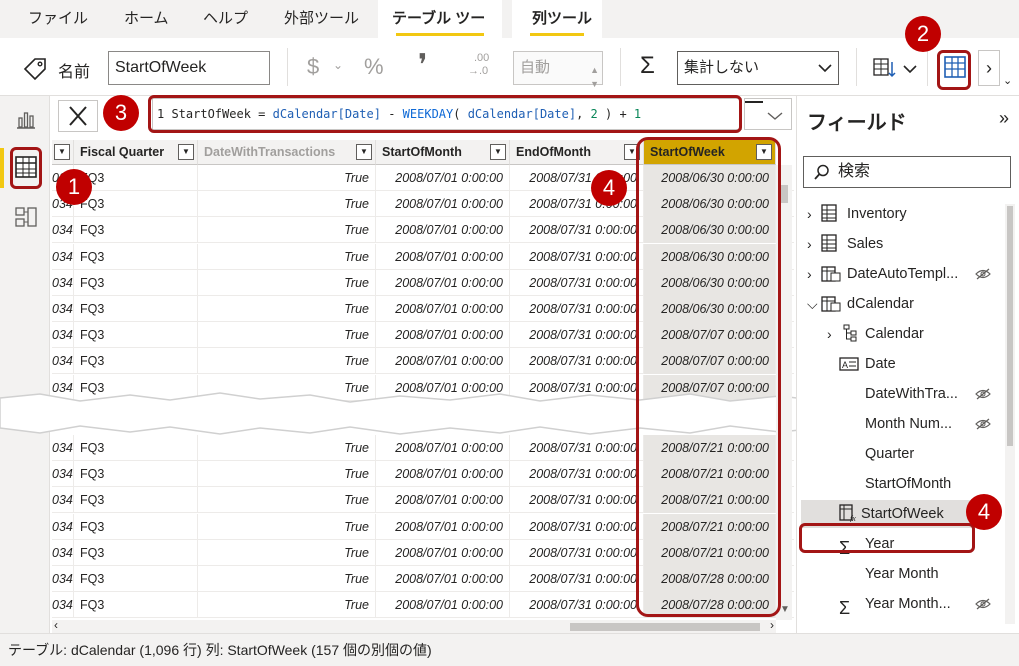 This screenshot has height=666, width=1019. Describe the element at coordinates (189, 68) in the screenshot. I see `column-name-input: StartOfWeek` at that location.